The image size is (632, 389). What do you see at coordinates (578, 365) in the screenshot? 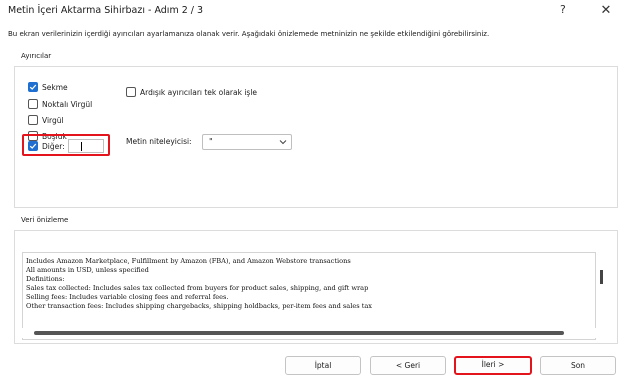
I see `finish-button: Son` at bounding box center [578, 365].